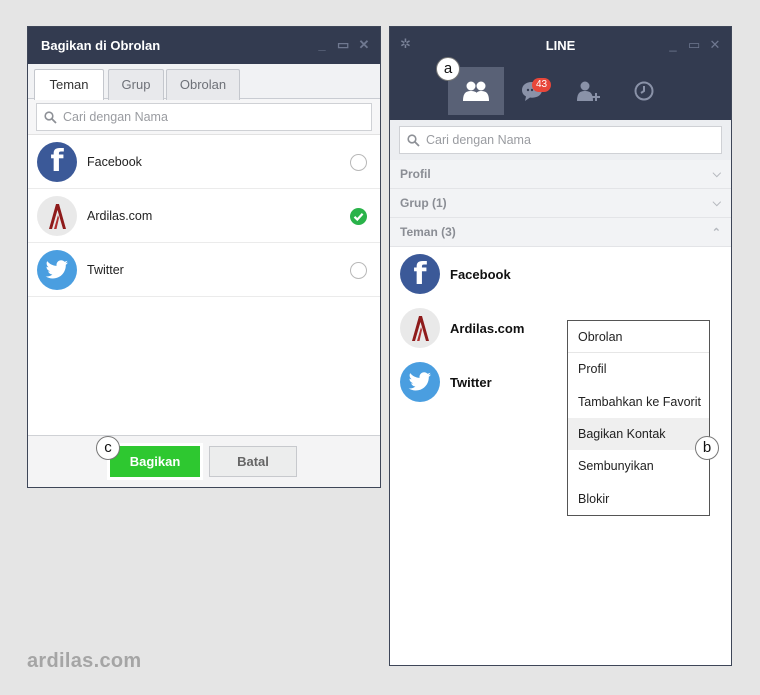  I want to click on menu-item-profil: Profil, so click(638, 369).